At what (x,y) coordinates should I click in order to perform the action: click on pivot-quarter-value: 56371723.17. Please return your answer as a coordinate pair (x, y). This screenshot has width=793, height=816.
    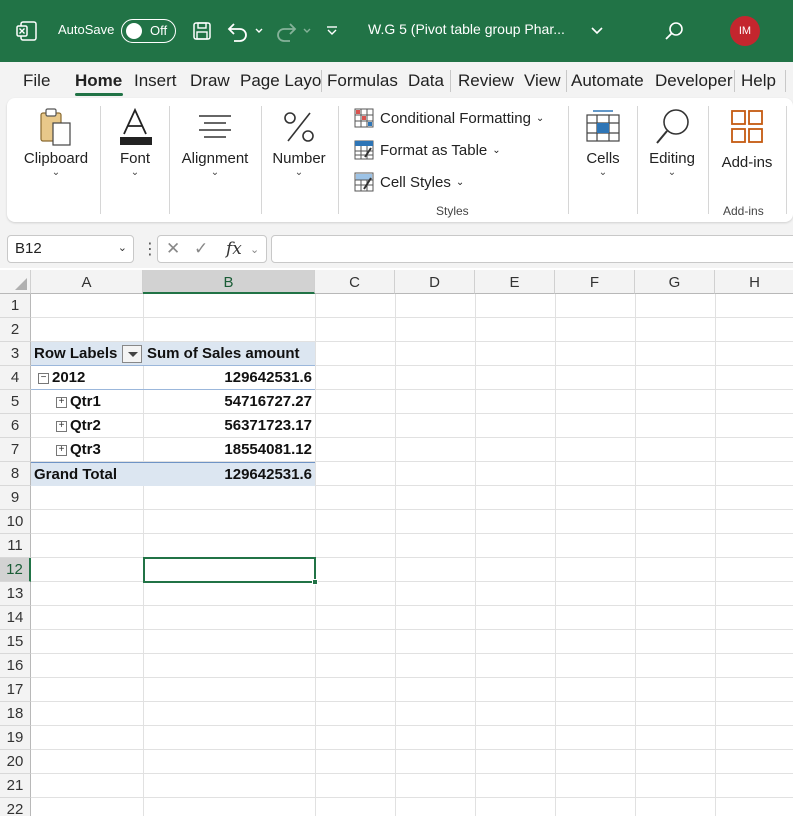
    Looking at the image, I should click on (229, 426).